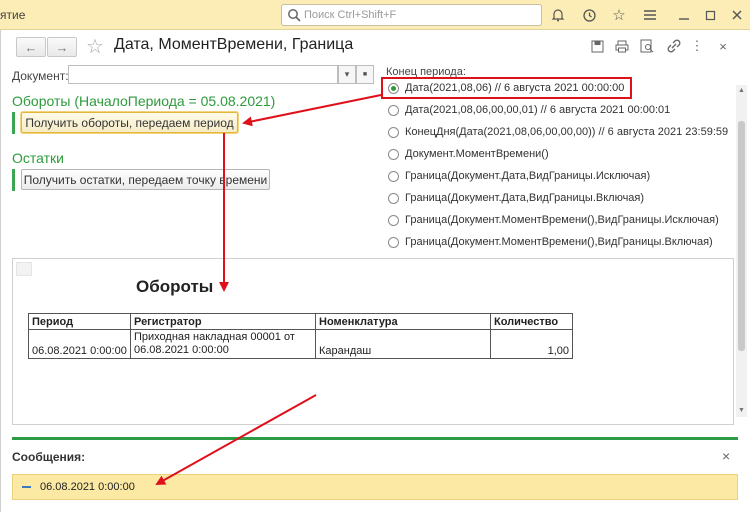 The width and height of the screenshot is (750, 512). I want to click on scrollbar-thumb, so click(741, 236).